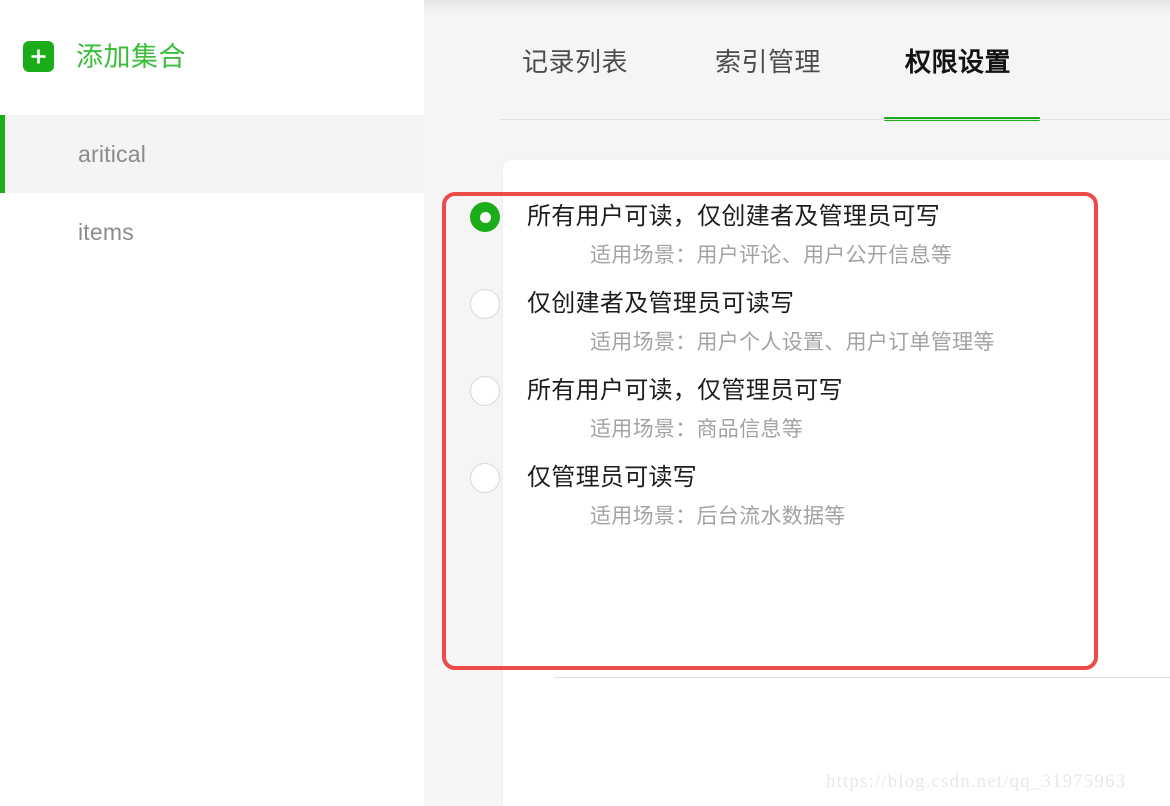  Describe the element at coordinates (771, 255) in the screenshot. I see `option-description: 适用场景：用户评论、用户公开信息等` at that location.